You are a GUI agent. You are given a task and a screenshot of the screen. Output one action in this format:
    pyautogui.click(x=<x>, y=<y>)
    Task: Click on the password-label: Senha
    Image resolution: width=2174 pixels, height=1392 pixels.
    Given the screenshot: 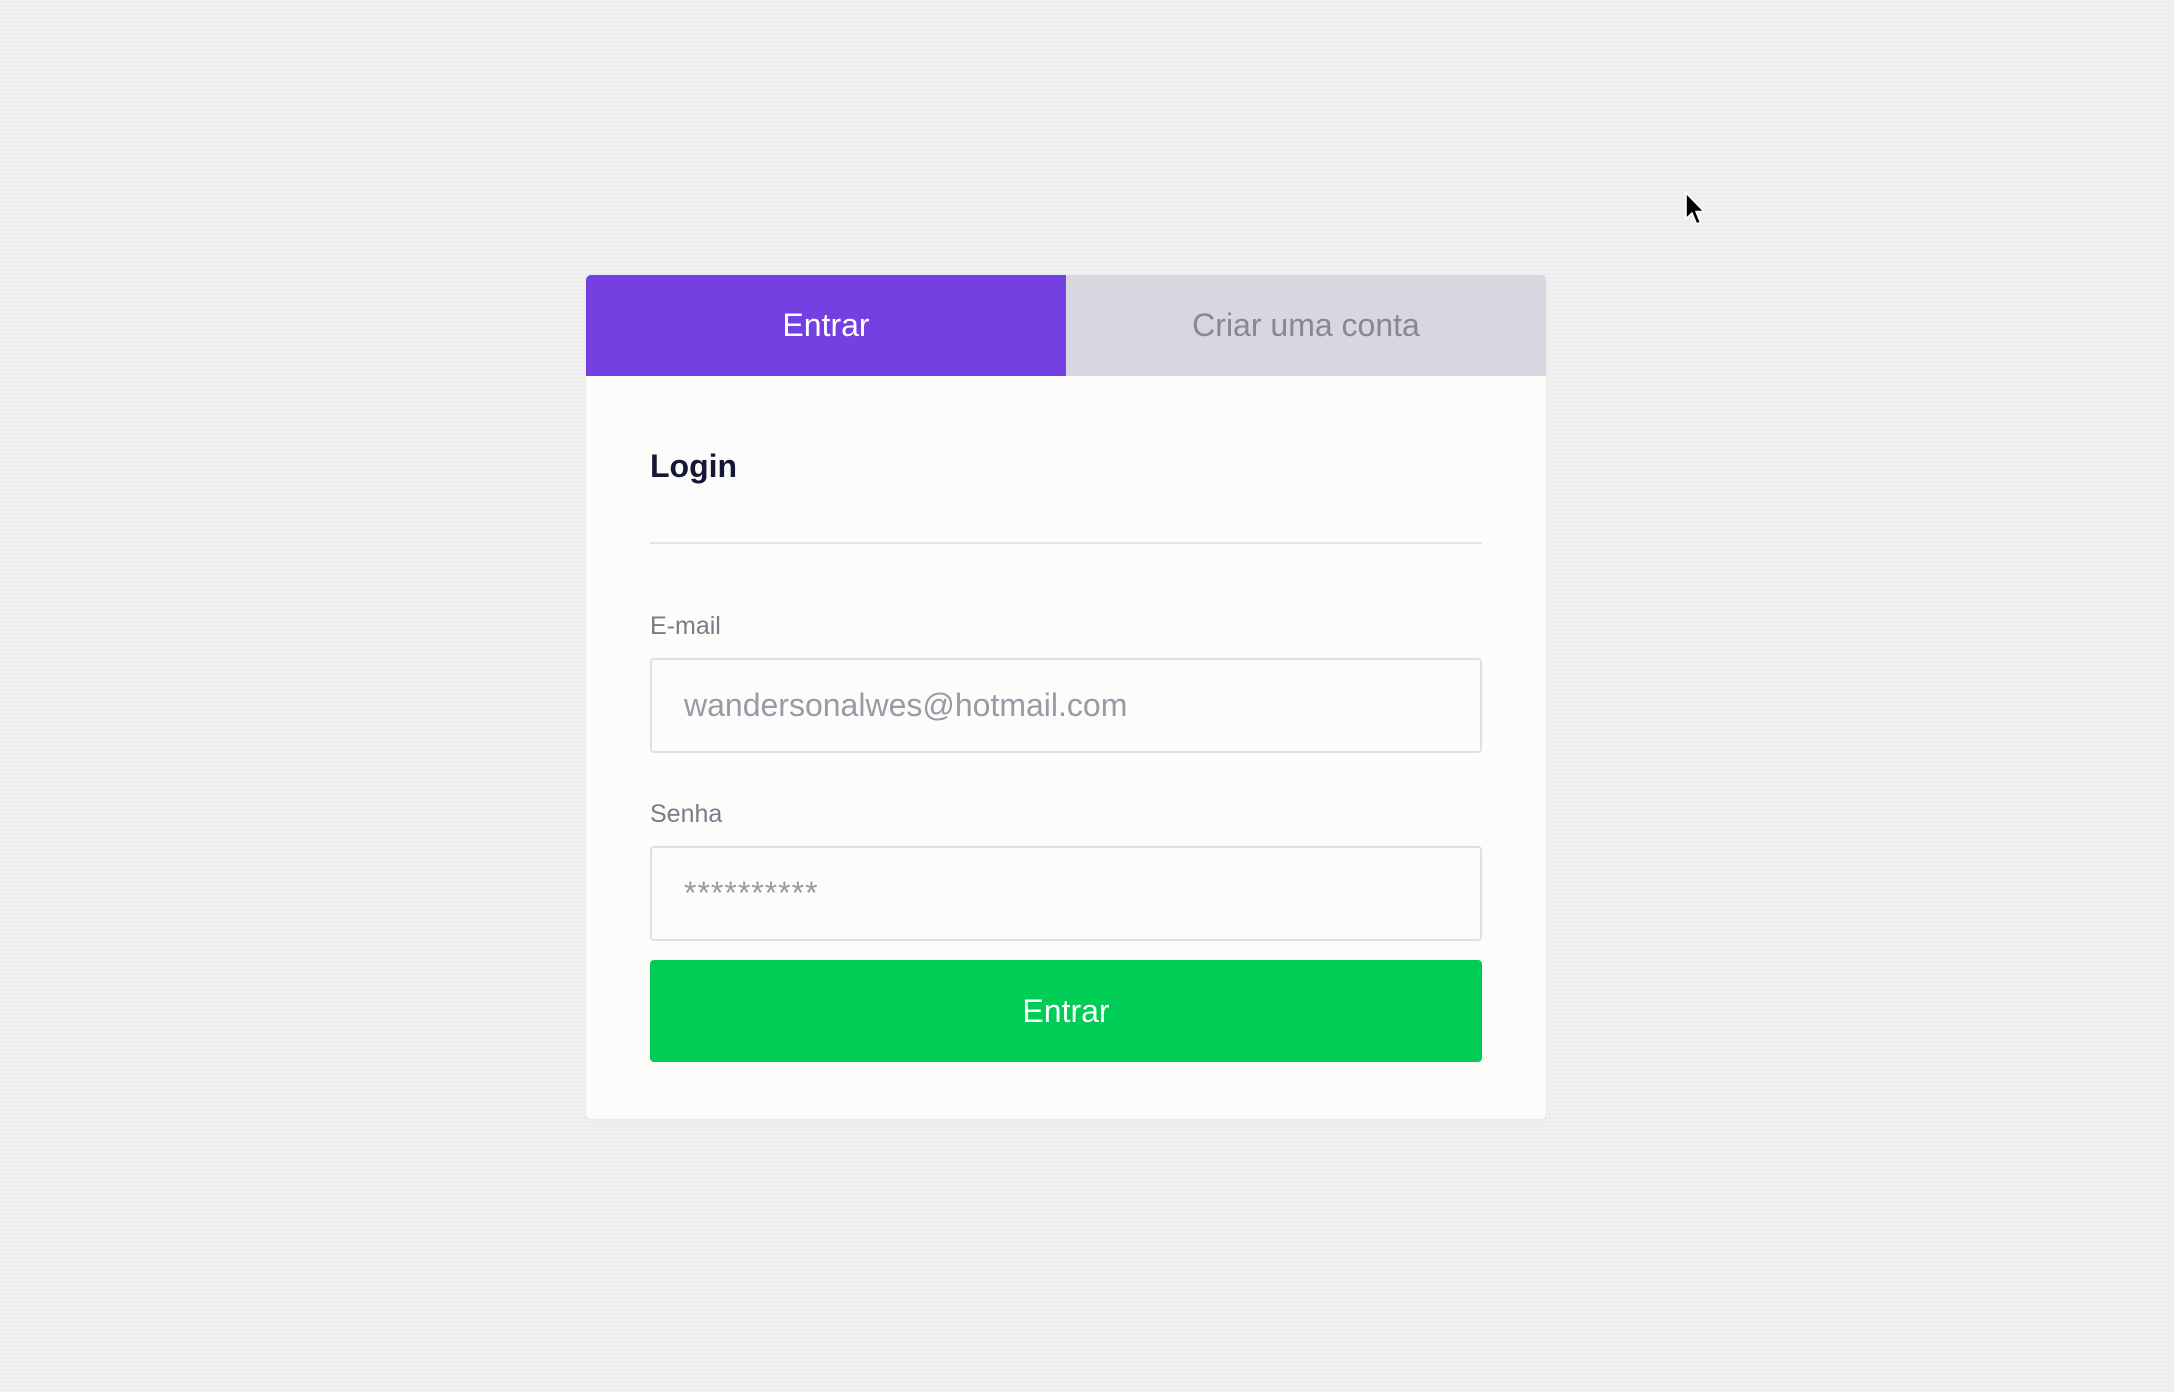 What is the action you would take?
    pyautogui.click(x=686, y=814)
    